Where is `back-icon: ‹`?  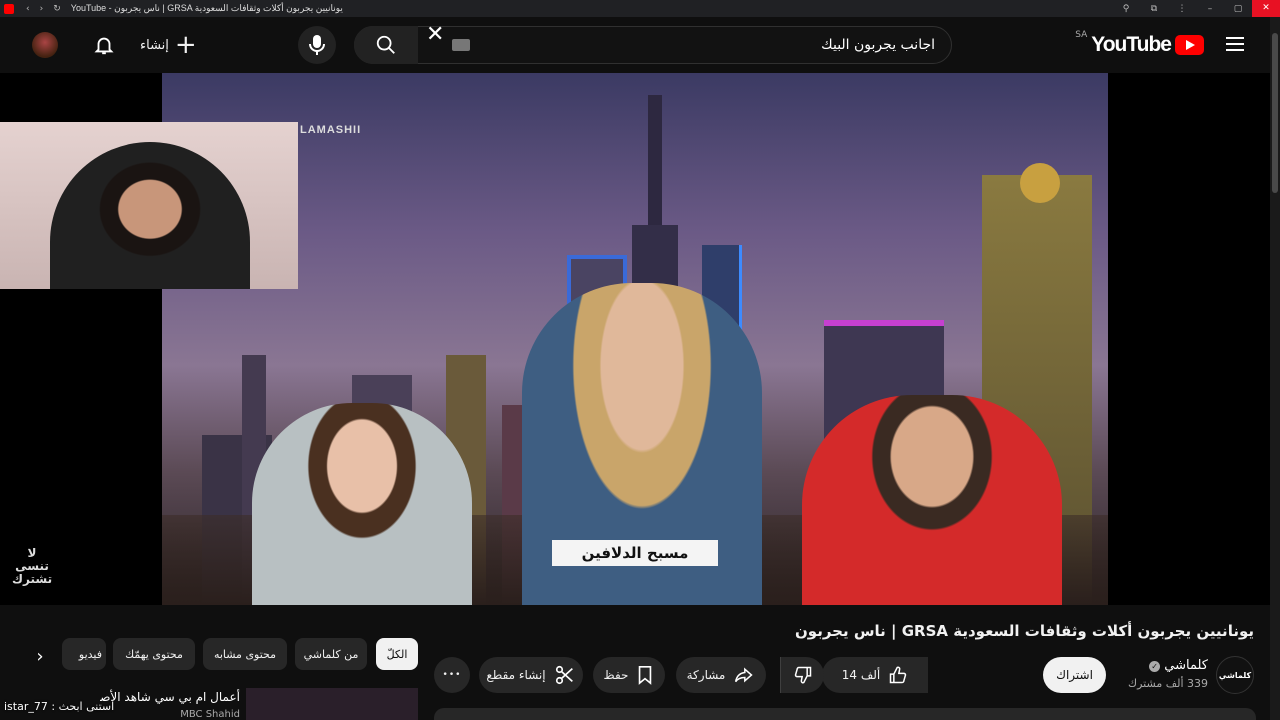
back-icon: ‹ is located at coordinates (28, 9).